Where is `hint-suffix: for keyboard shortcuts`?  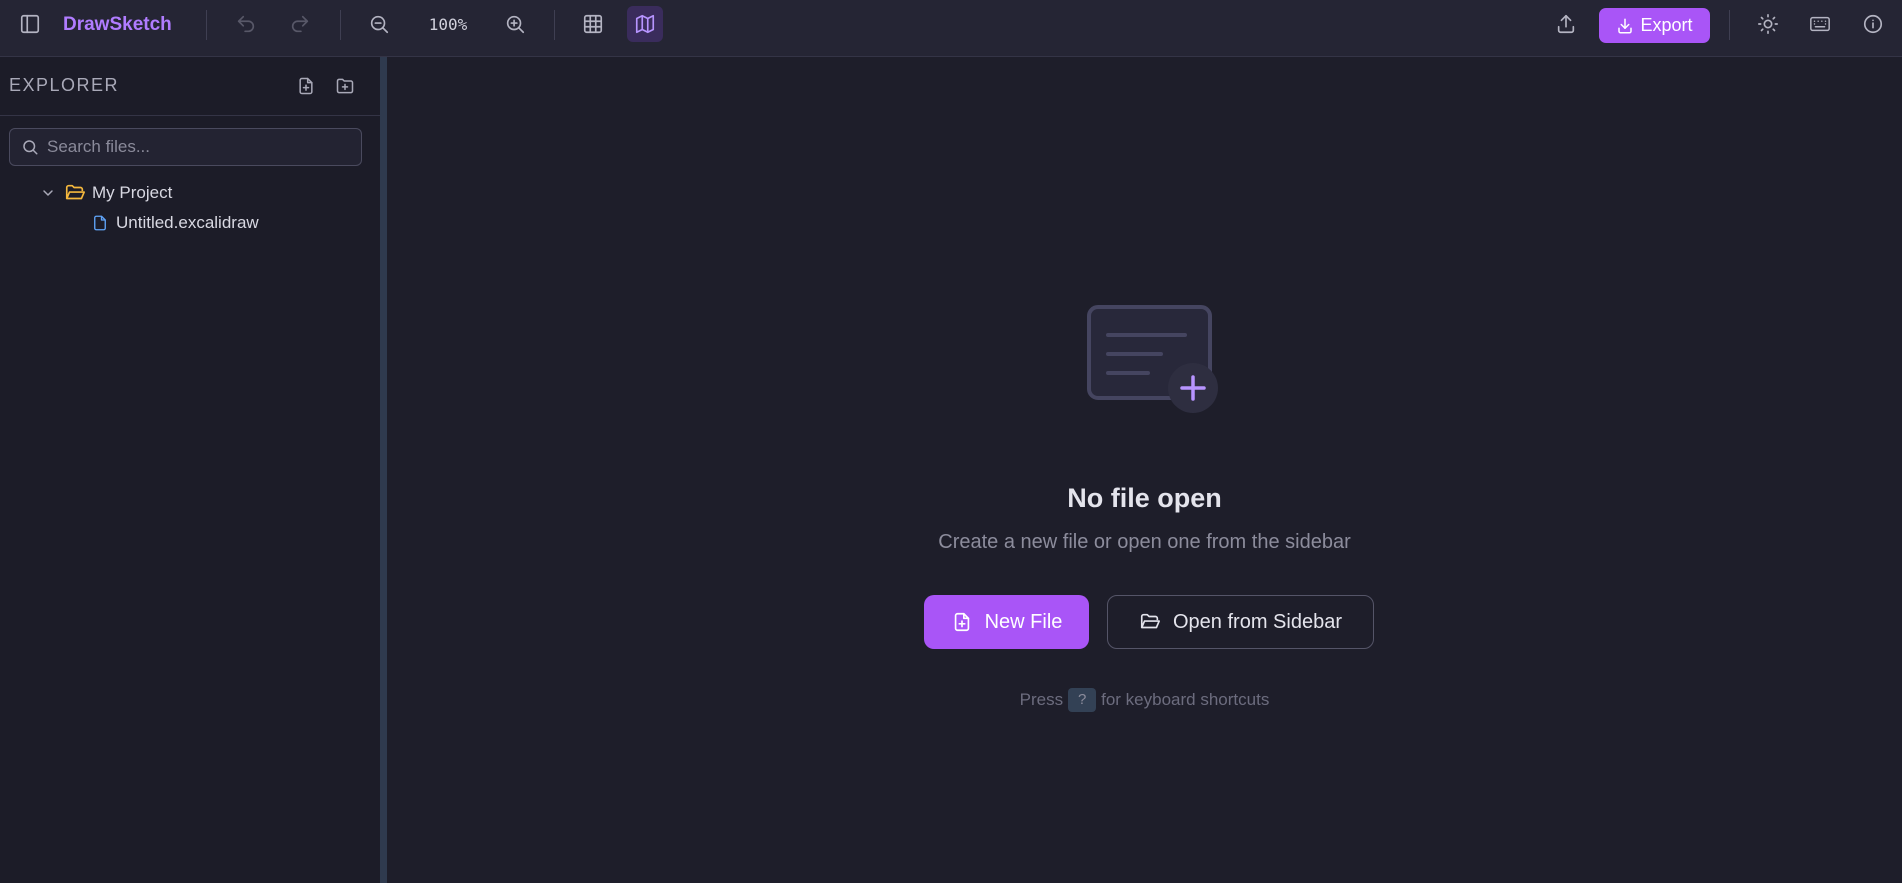
hint-suffix: for keyboard shortcuts is located at coordinates (1185, 699).